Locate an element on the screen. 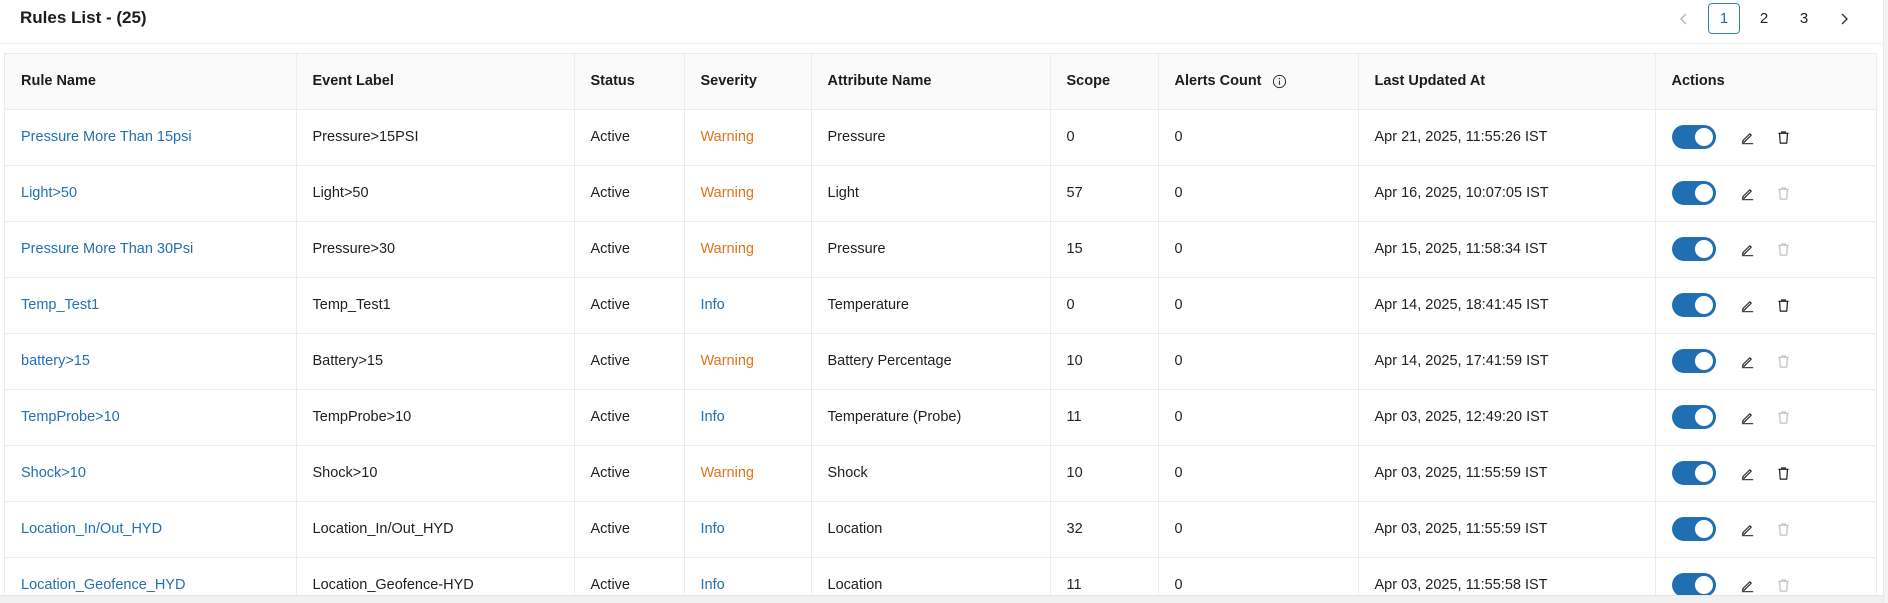 This screenshot has height=603, width=1888. attribute-name-cell: Temperature is located at coordinates (931, 305).